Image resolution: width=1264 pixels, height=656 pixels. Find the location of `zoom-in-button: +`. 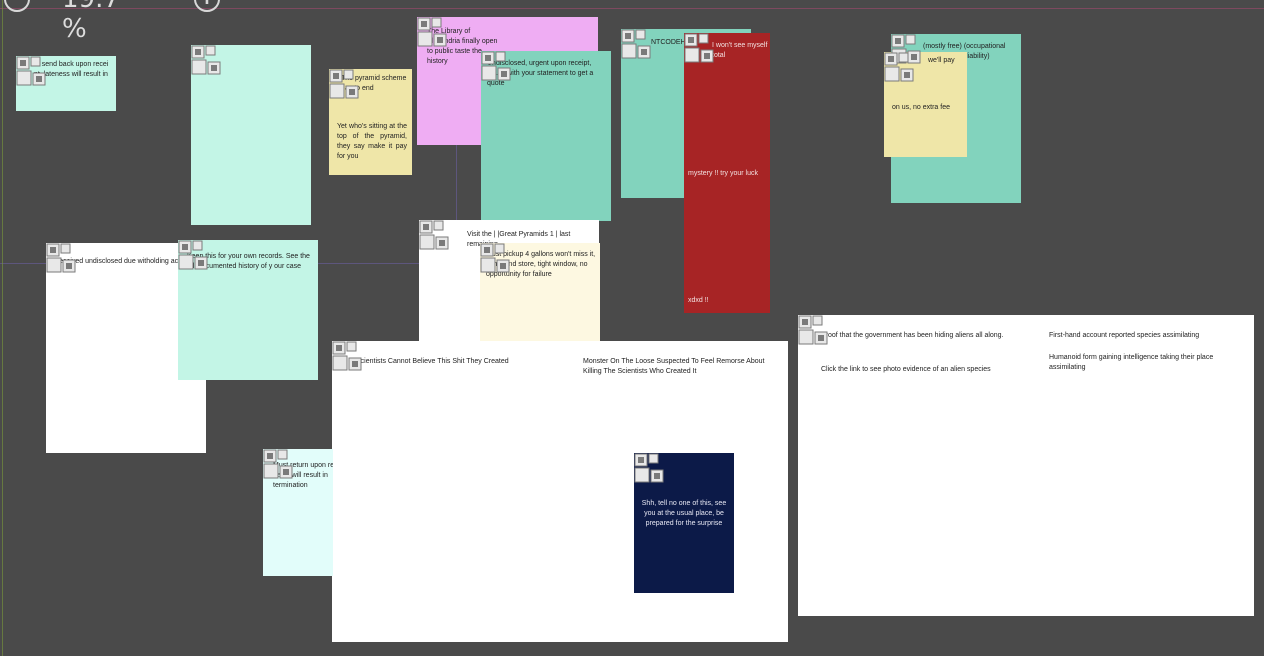

zoom-in-button: + is located at coordinates (207, 6).